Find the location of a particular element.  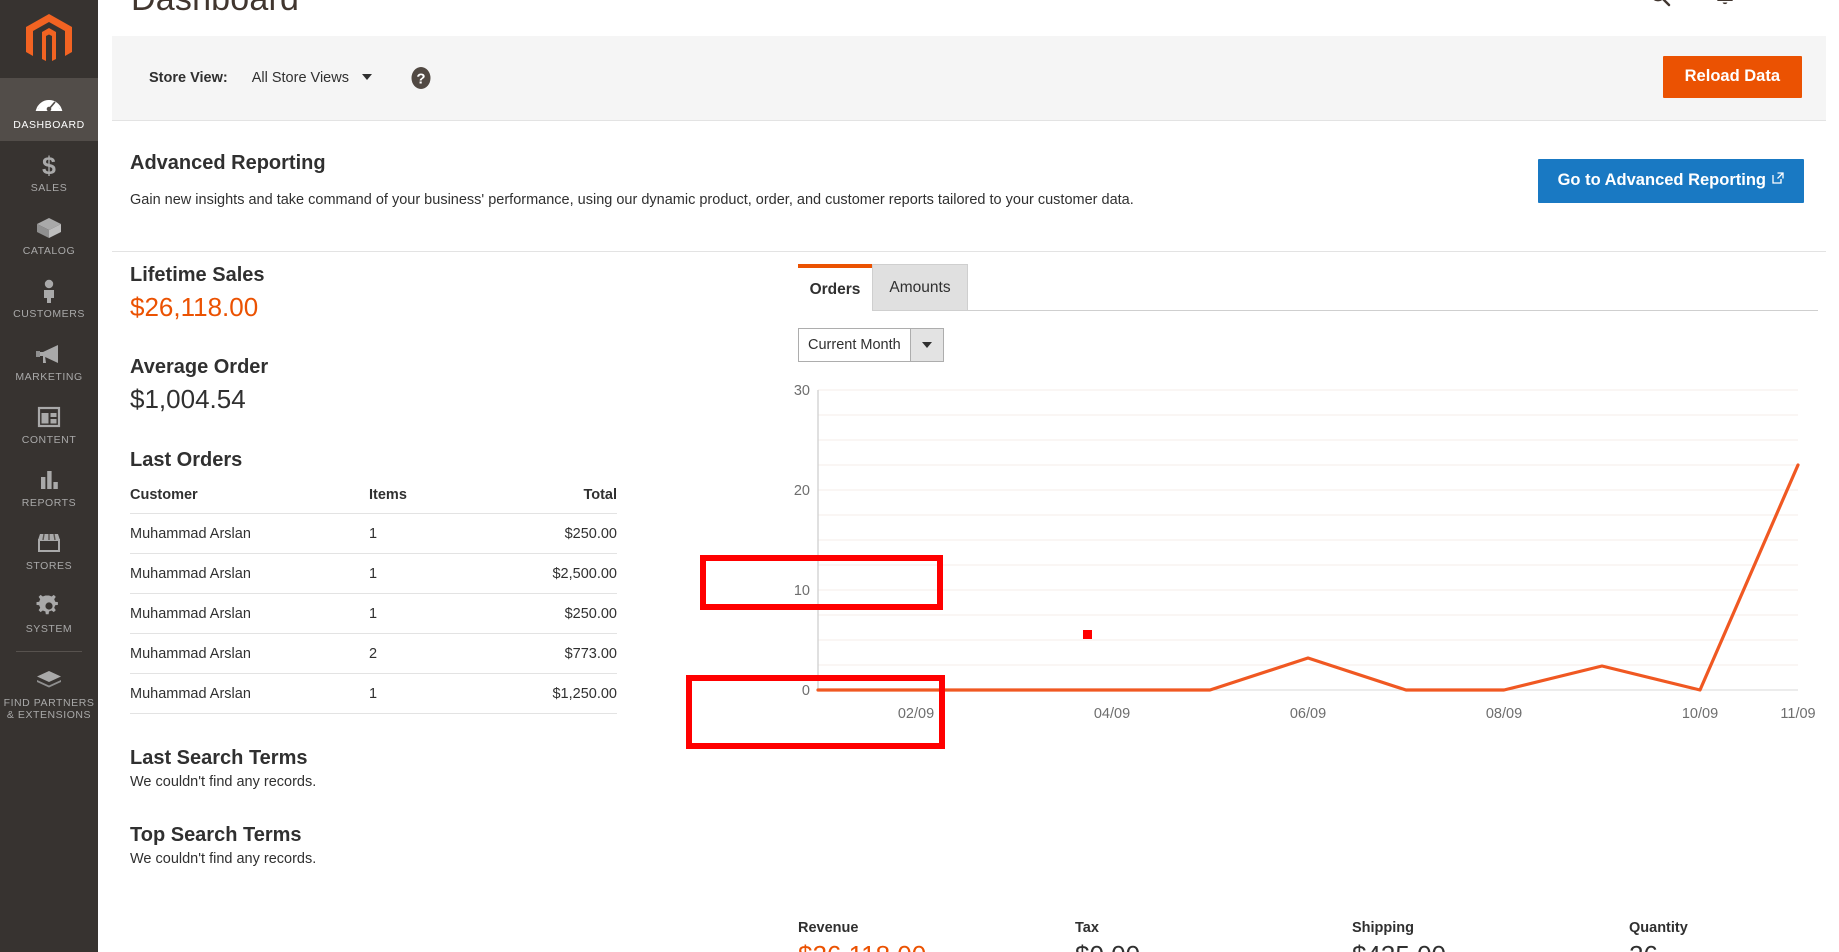

advanced-reporting-title: Advanced Reporting is located at coordinates (228, 163).